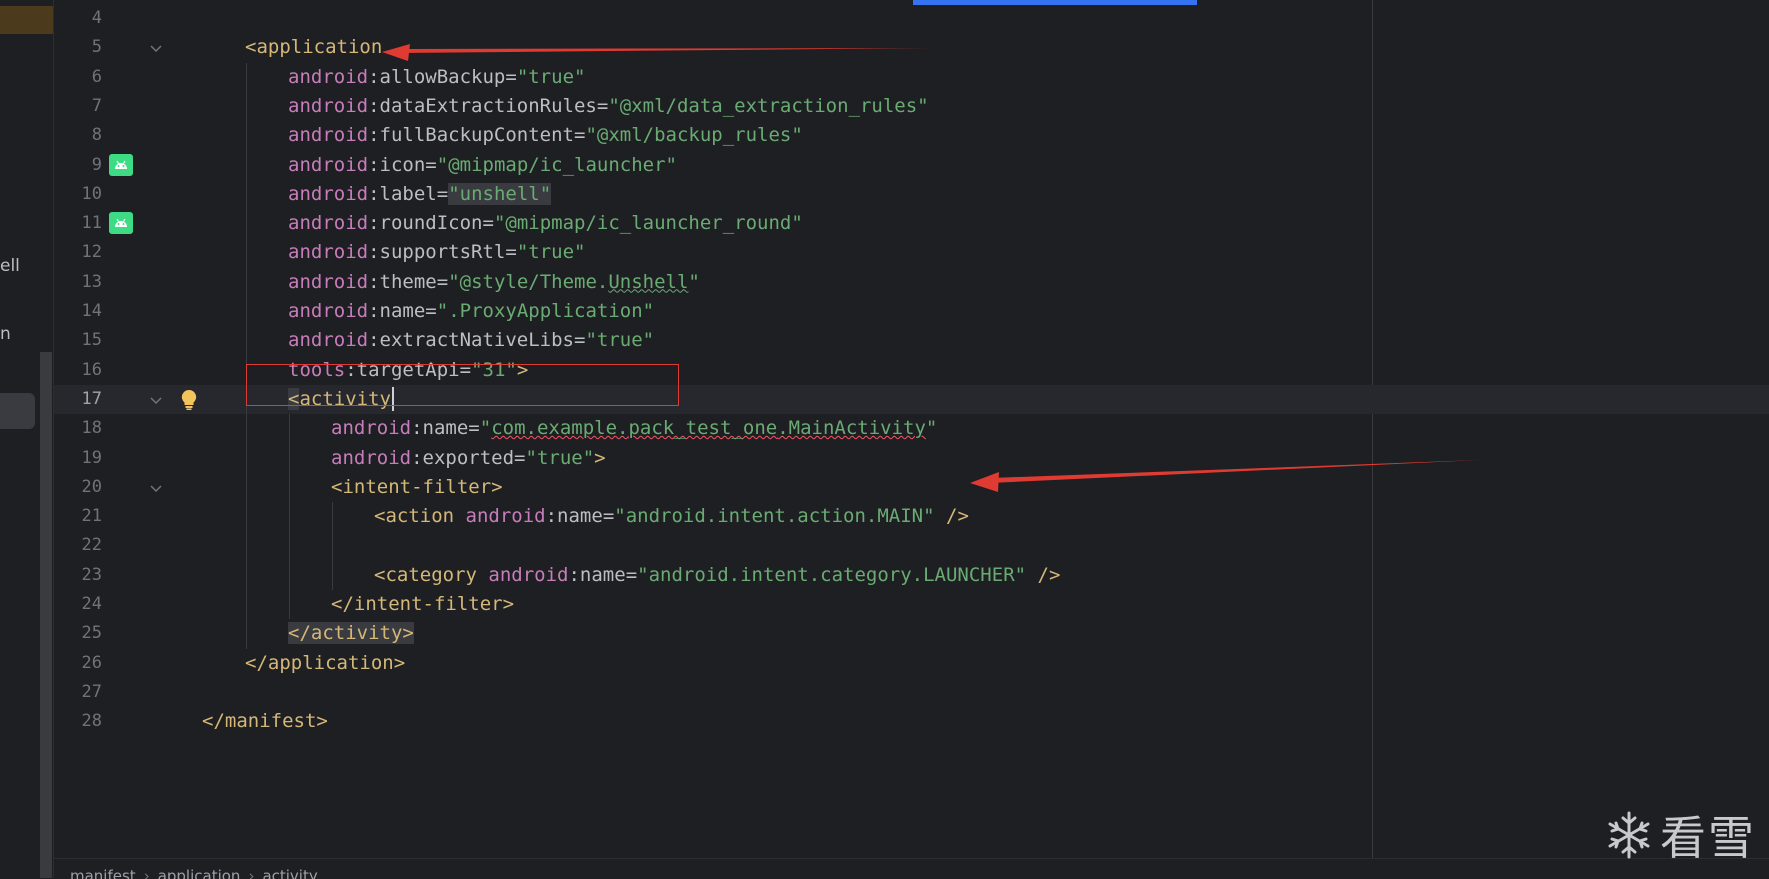 This screenshot has height=879, width=1769. Describe the element at coordinates (96, 47) in the screenshot. I see `line-number: 5` at that location.